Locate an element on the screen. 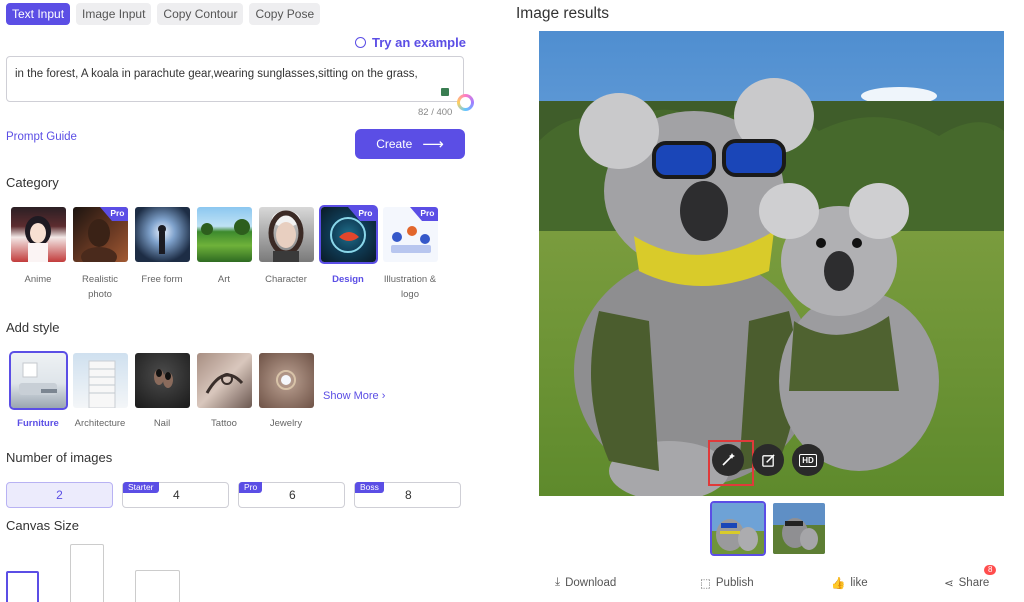  tab-image-input: Image Input is located at coordinates (114, 14).